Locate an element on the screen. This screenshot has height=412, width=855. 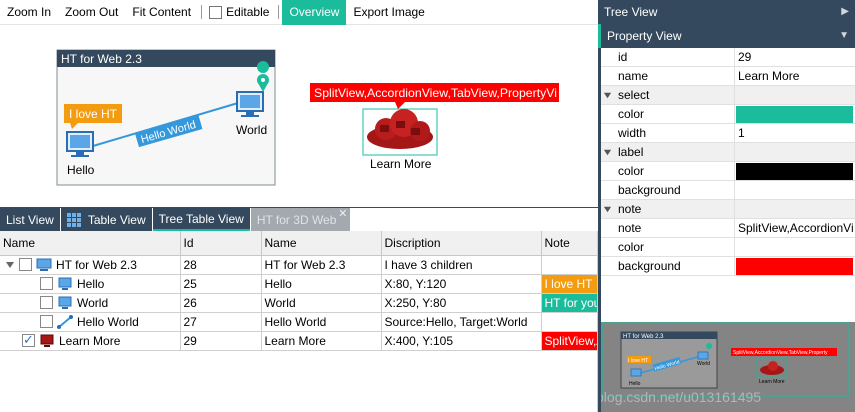
overview-toggle-button: Overview is located at coordinates (314, 12).